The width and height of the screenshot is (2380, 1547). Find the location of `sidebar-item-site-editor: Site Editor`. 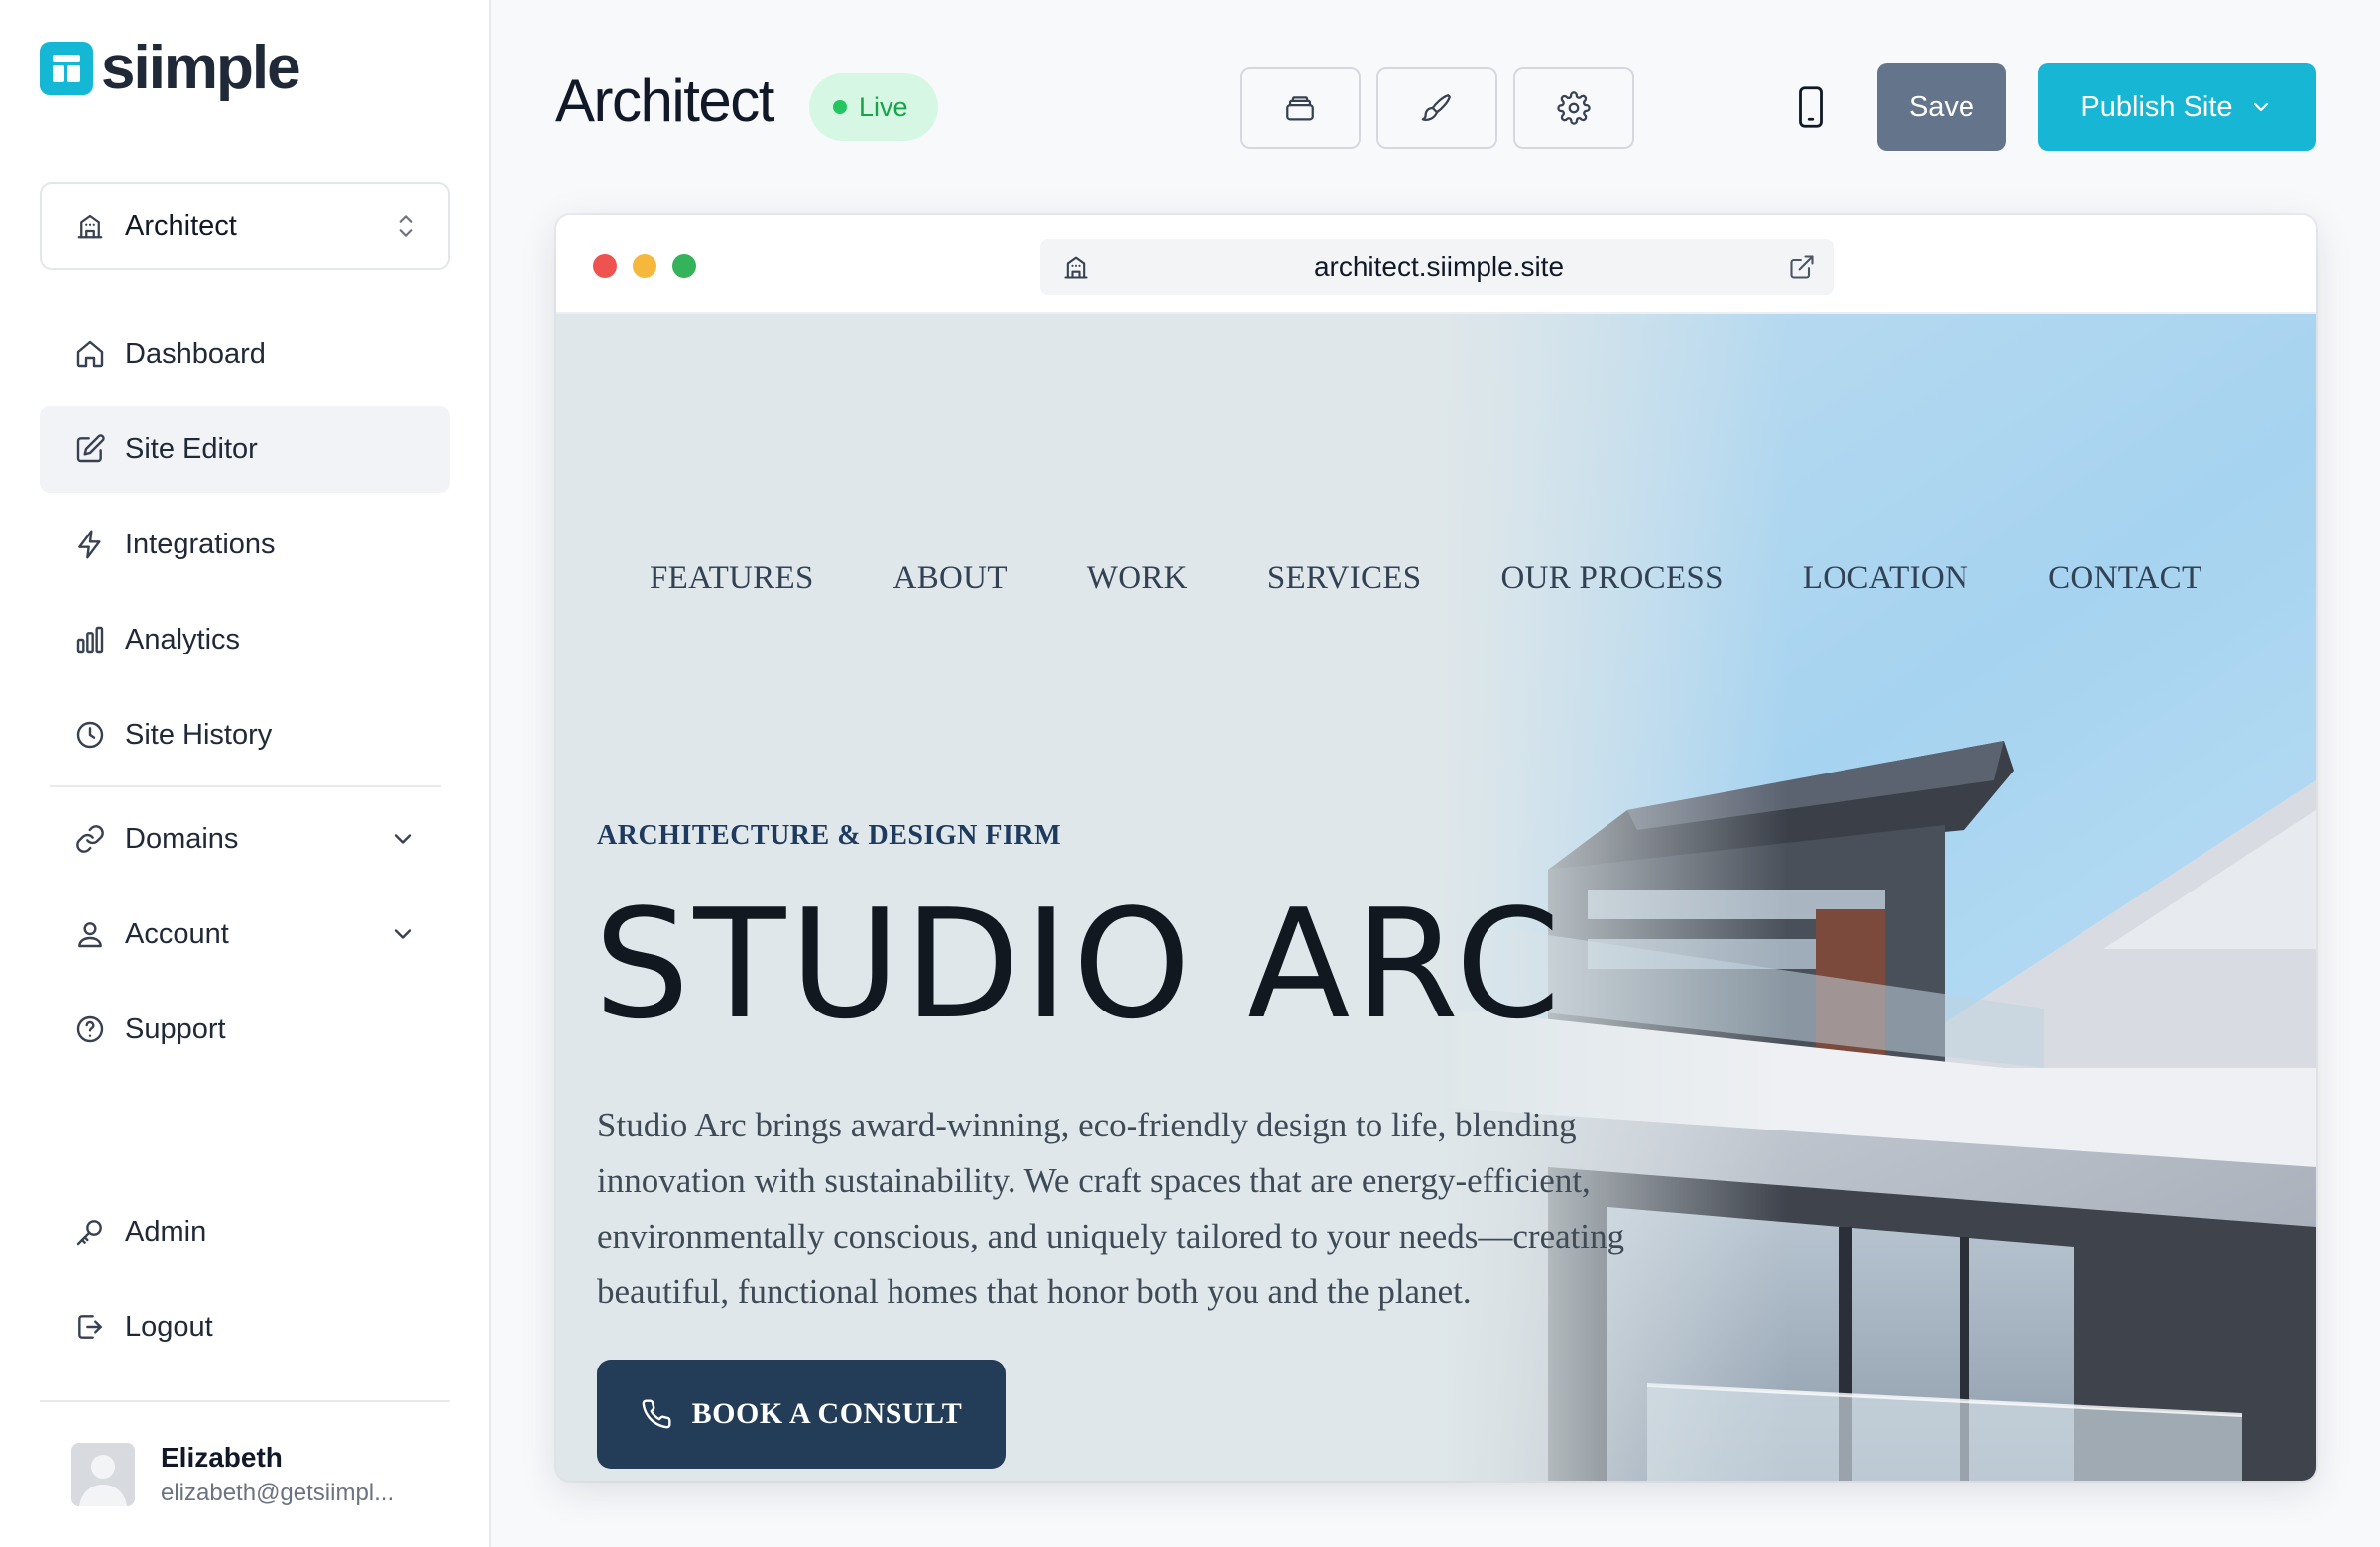

sidebar-item-site-editor: Site Editor is located at coordinates (245, 449).